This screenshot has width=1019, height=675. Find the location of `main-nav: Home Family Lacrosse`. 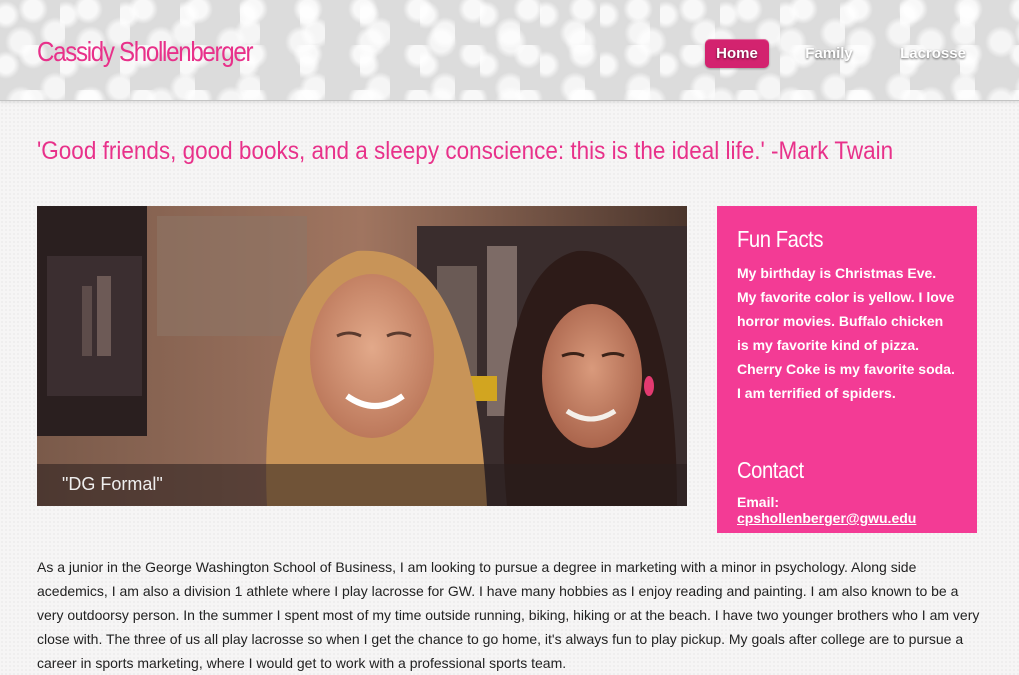

main-nav: Home Family Lacrosse is located at coordinates (509, 54).